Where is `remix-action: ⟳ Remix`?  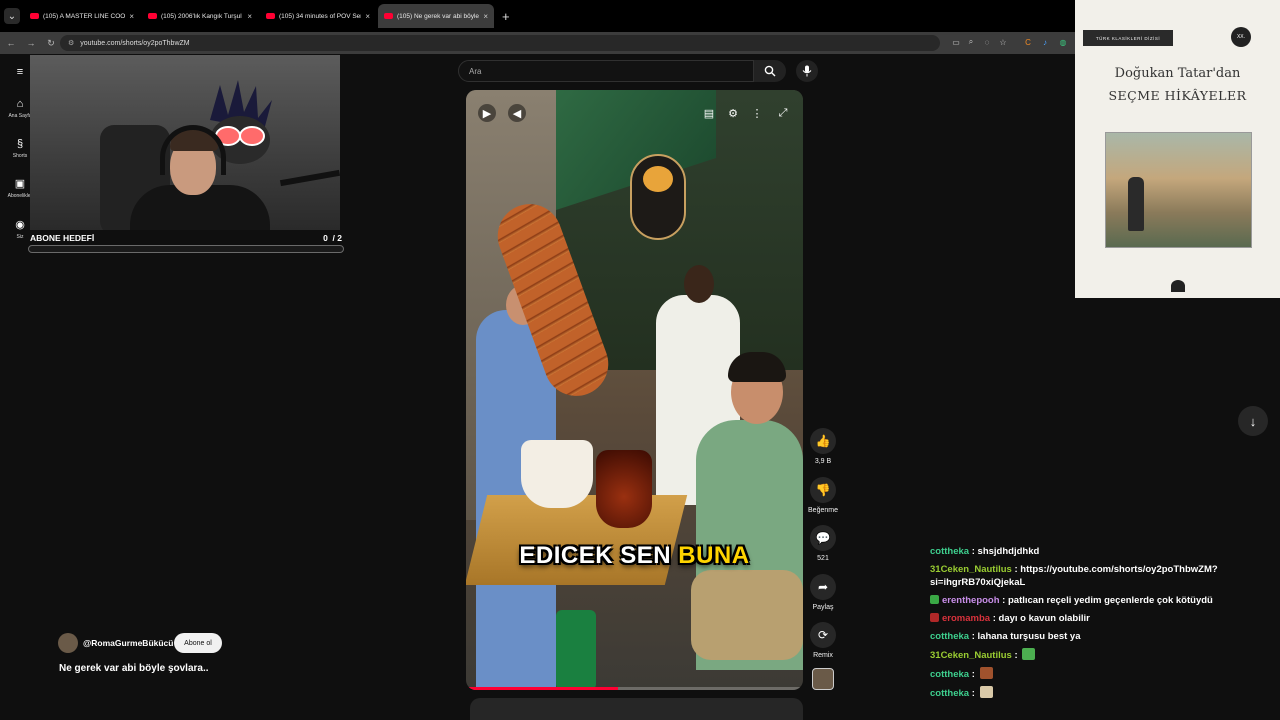 remix-action: ⟳ Remix is located at coordinates (823, 640).